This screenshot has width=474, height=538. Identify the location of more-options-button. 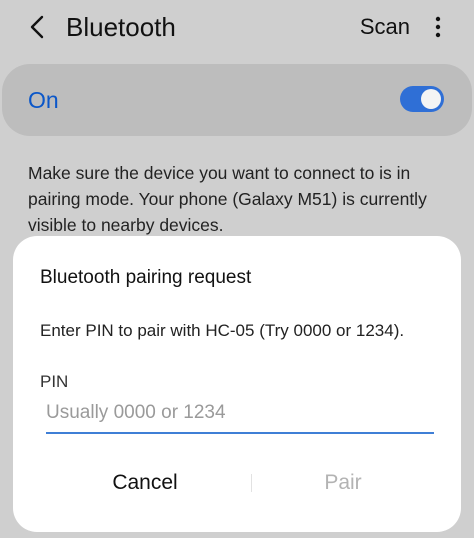
(438, 27).